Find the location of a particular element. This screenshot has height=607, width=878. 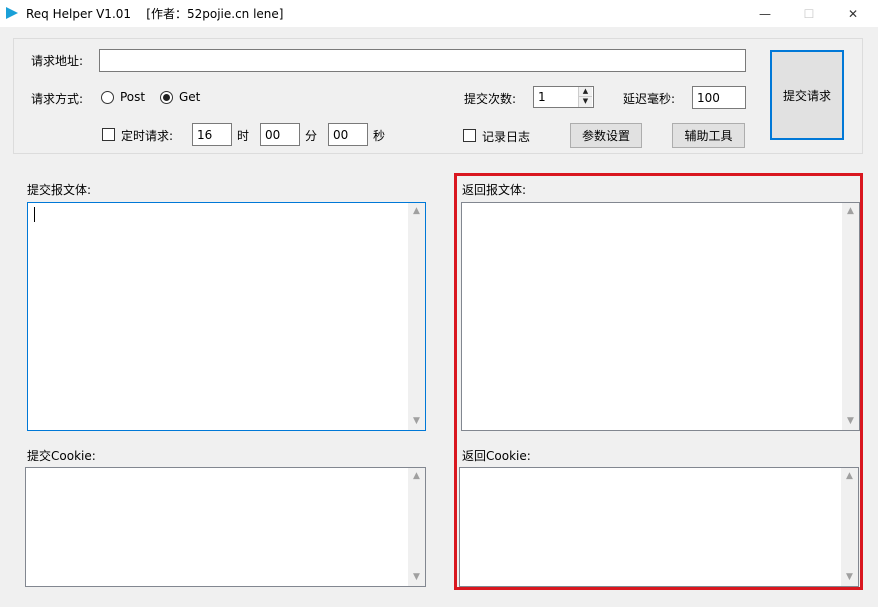

helper-tools-button: 辅助工具 is located at coordinates (708, 135).